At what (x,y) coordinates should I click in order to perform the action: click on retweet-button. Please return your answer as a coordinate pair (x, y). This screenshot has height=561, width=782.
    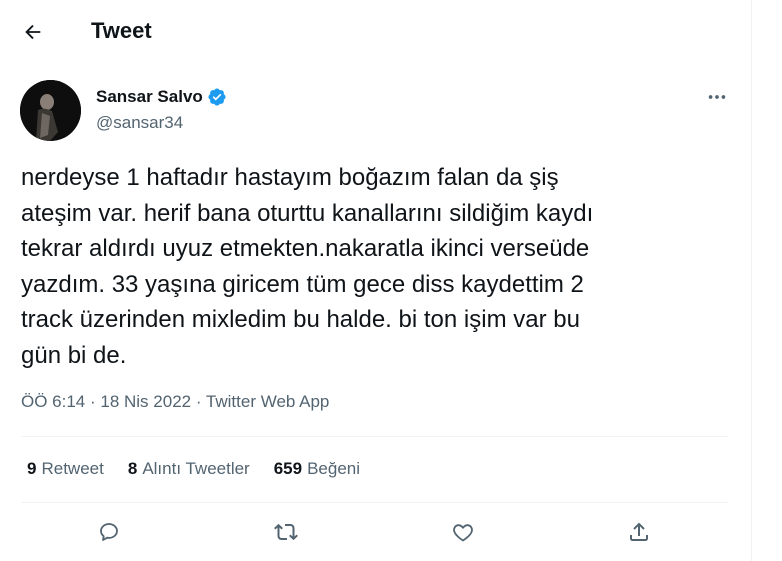
    Looking at the image, I should click on (286, 532).